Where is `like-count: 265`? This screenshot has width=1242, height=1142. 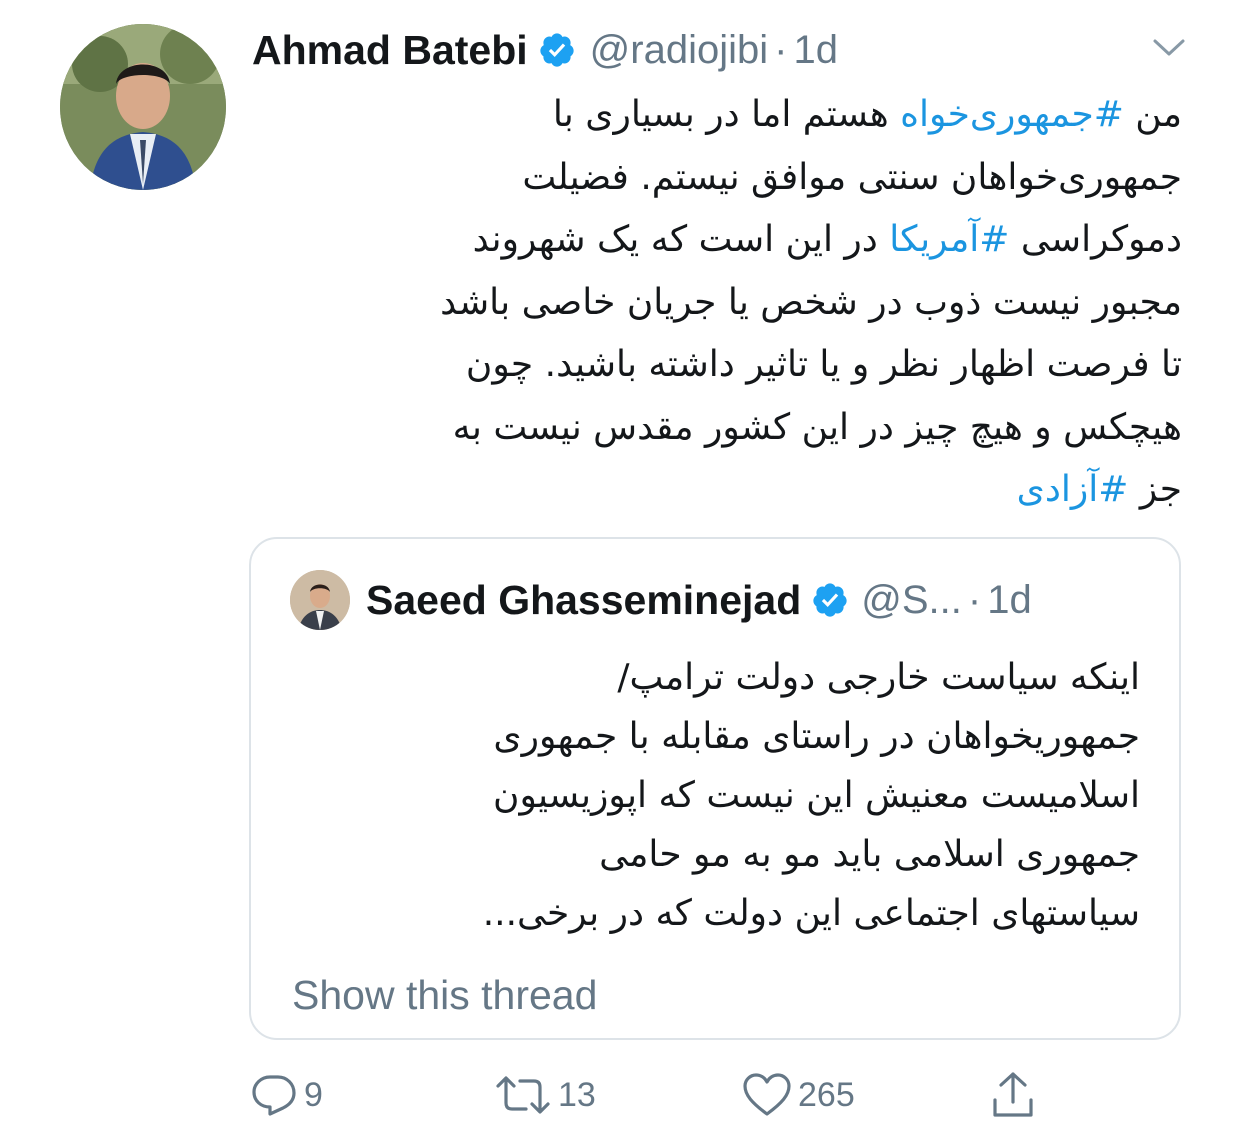
like-count: 265 is located at coordinates (826, 1094).